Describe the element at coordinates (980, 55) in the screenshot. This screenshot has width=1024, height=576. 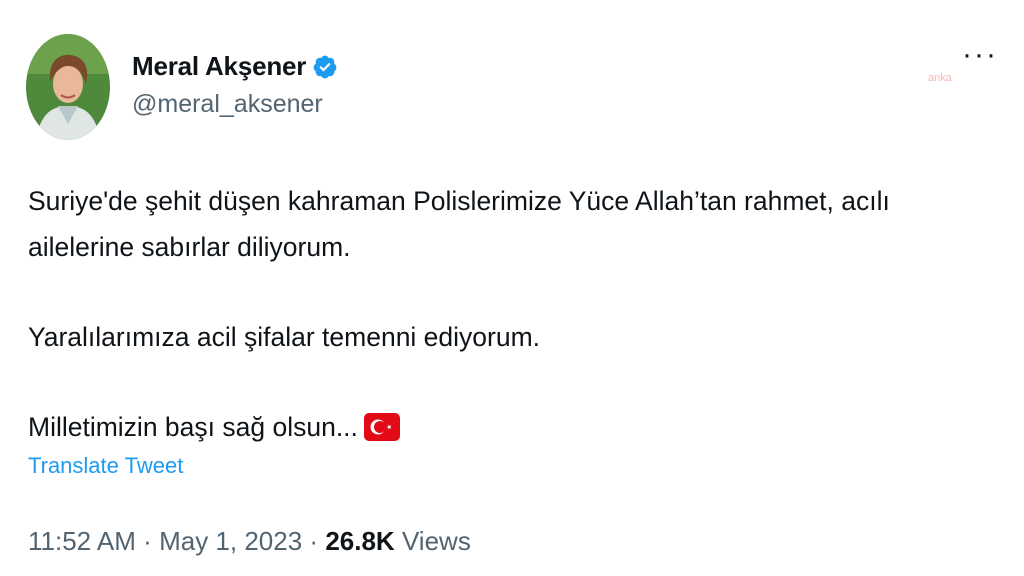
I see `more-options-icon: ···` at that location.